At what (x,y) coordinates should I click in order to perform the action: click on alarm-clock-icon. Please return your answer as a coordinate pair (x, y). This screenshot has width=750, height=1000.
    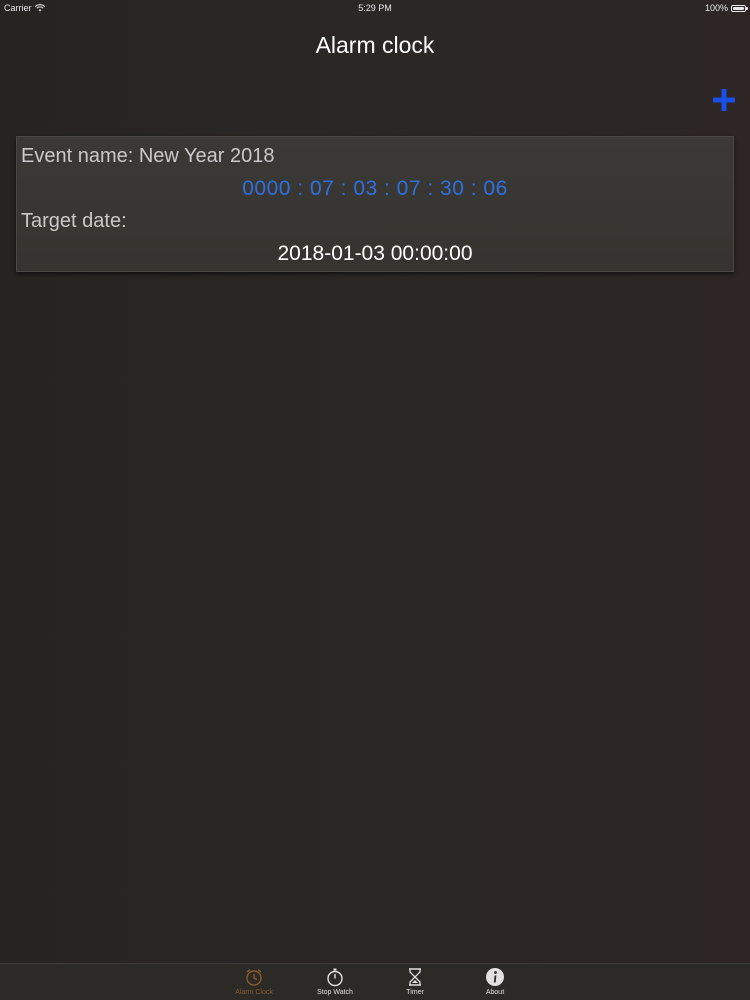
    Looking at the image, I should click on (254, 977).